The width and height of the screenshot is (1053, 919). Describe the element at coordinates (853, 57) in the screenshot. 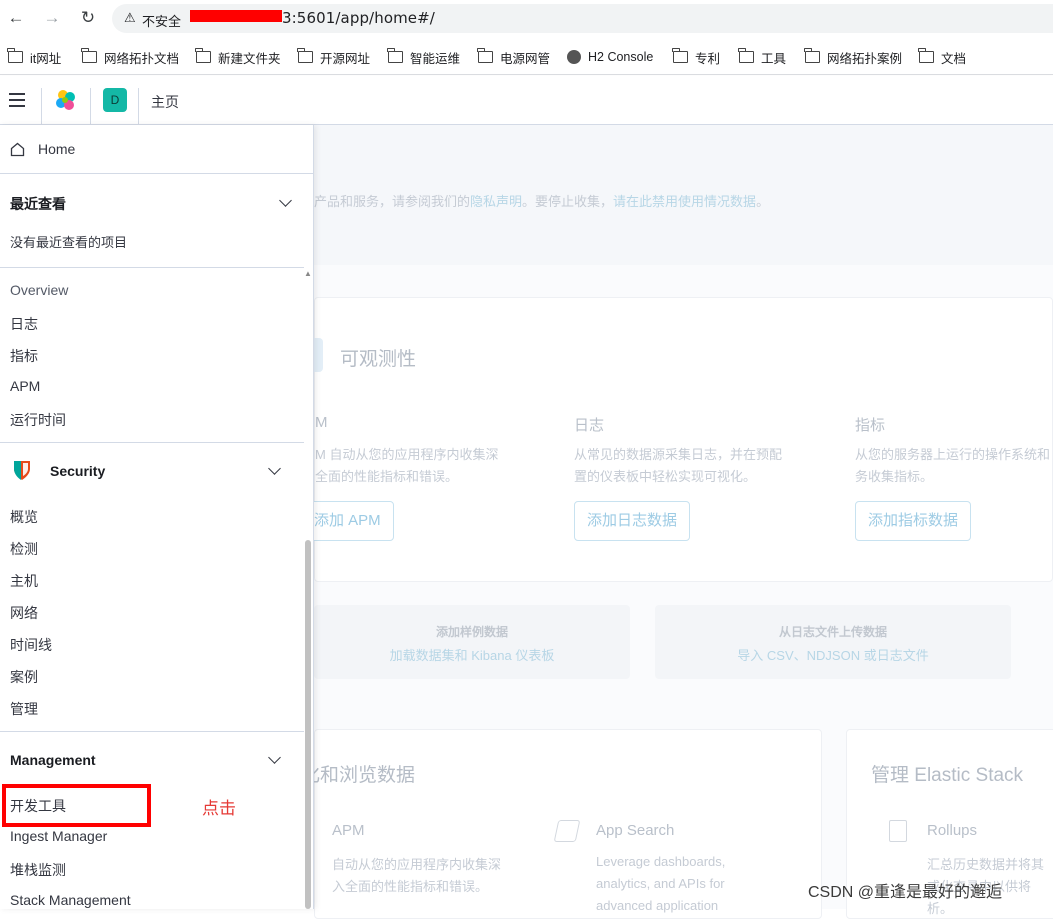

I see `bookmark-item: 网络拓扑案例` at that location.